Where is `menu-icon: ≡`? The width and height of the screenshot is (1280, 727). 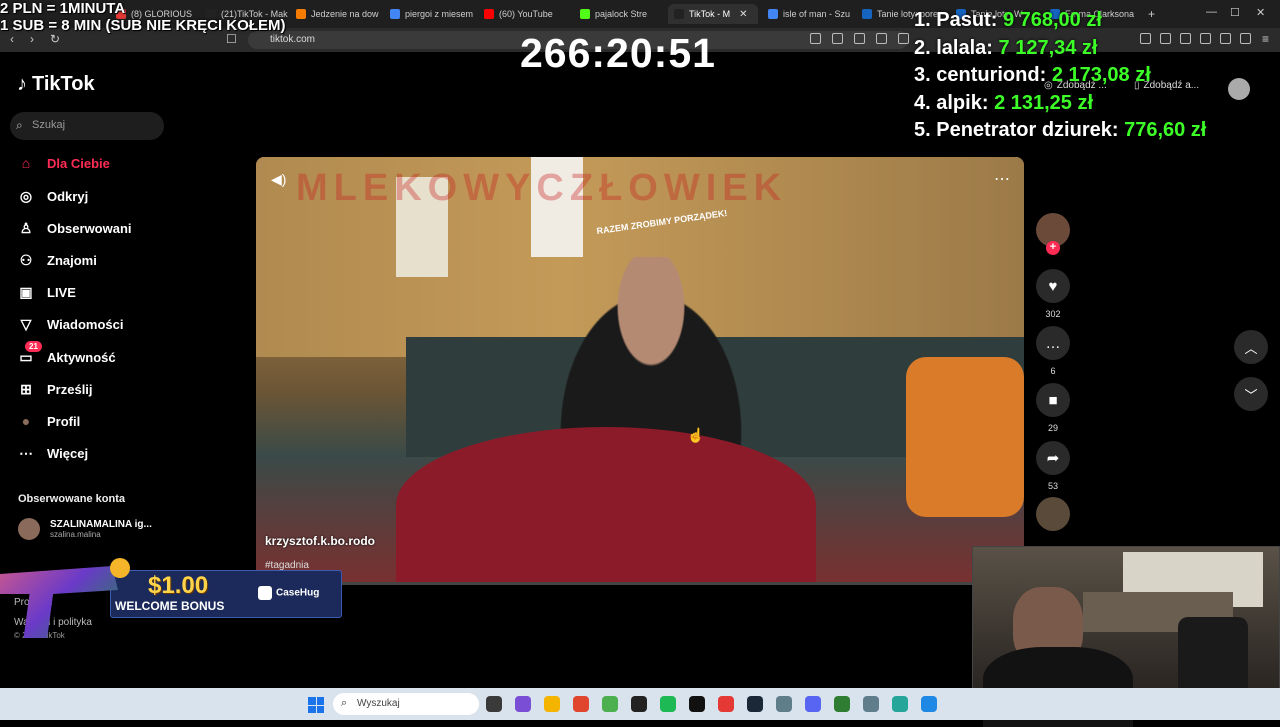 menu-icon: ≡ is located at coordinates (1265, 39).